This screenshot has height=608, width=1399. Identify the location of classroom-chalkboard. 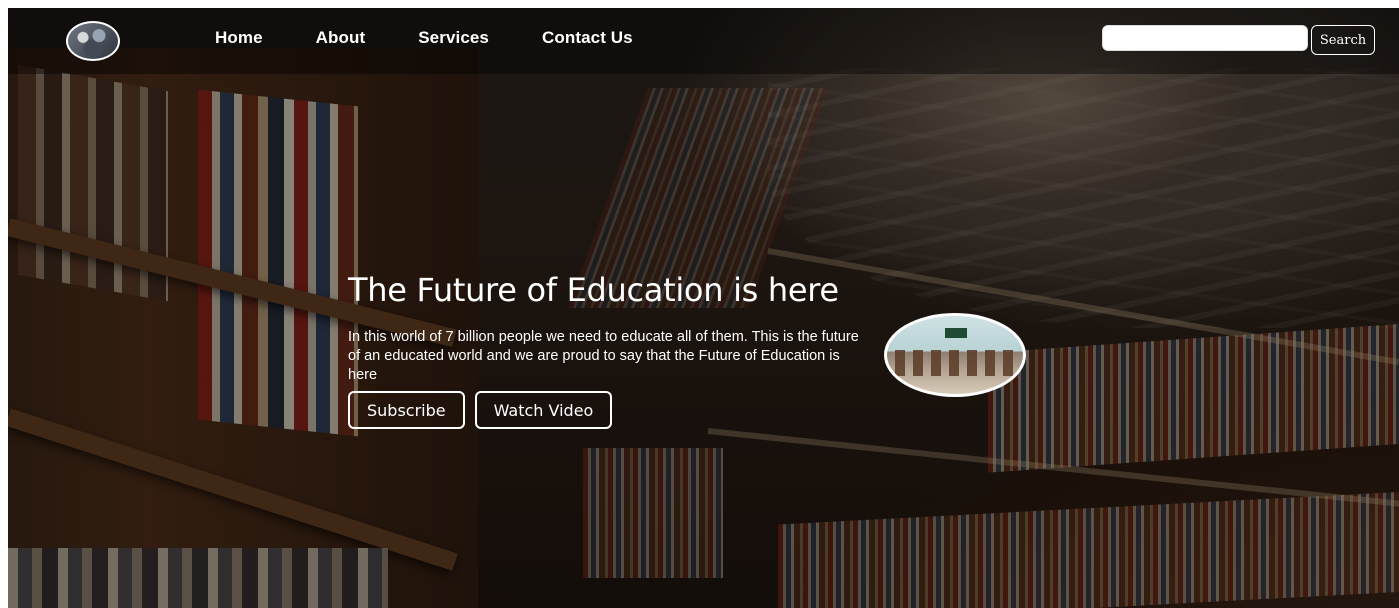
(956, 333).